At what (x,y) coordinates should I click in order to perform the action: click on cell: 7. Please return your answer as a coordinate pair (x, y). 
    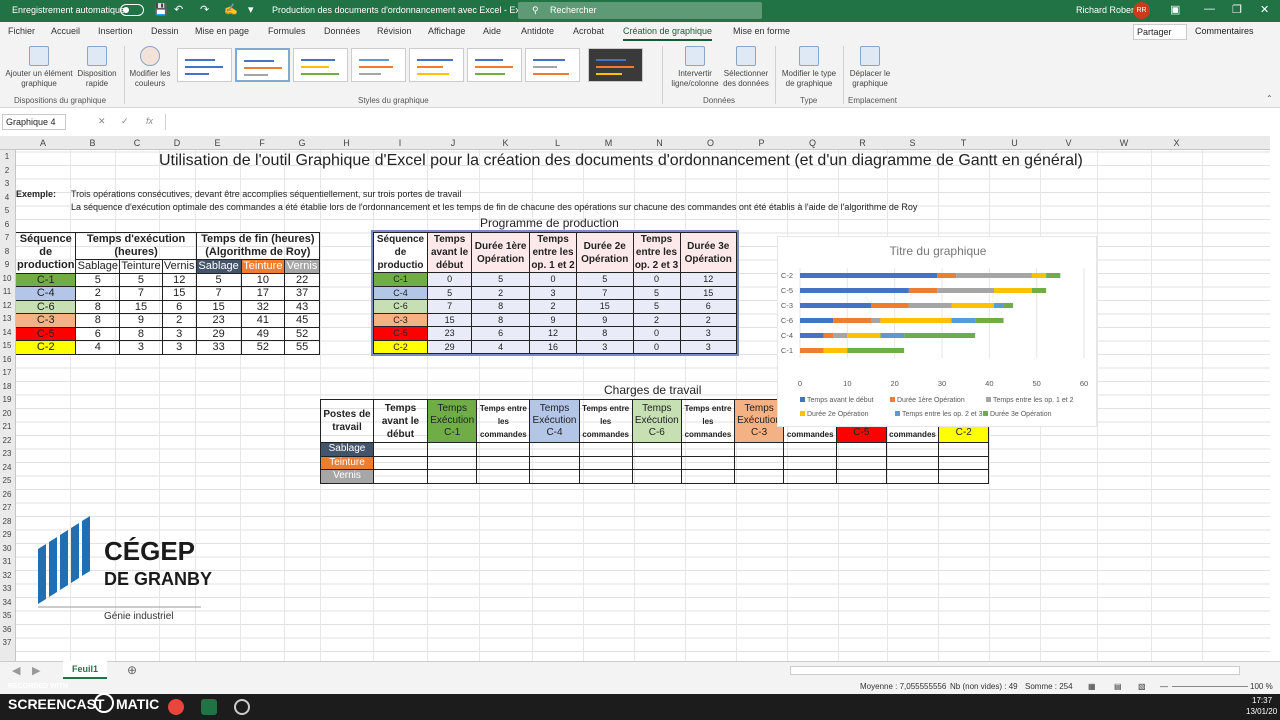
    Looking at the image, I should click on (141, 293).